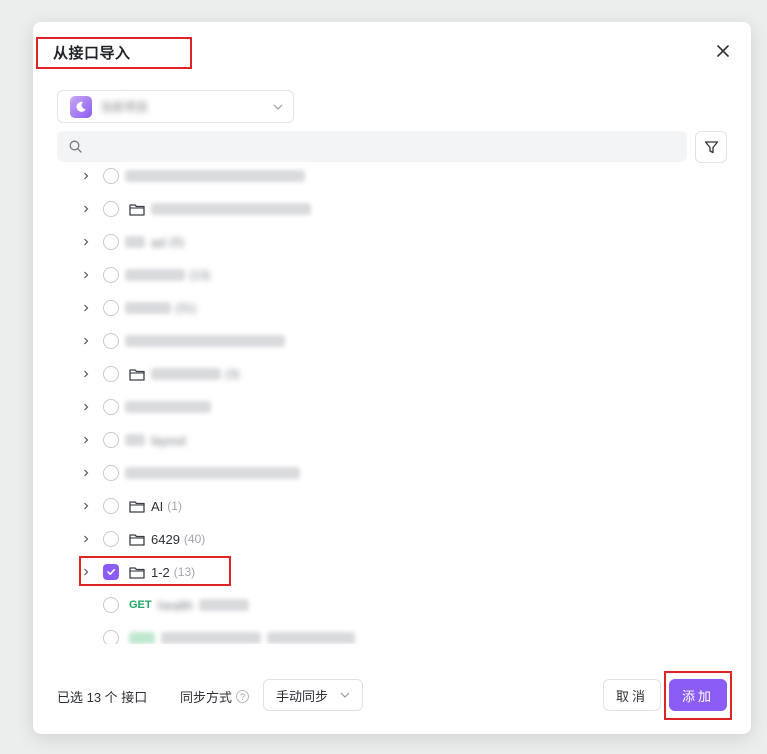 This screenshot has height=754, width=767. What do you see at coordinates (382, 146) in the screenshot?
I see `search-input` at bounding box center [382, 146].